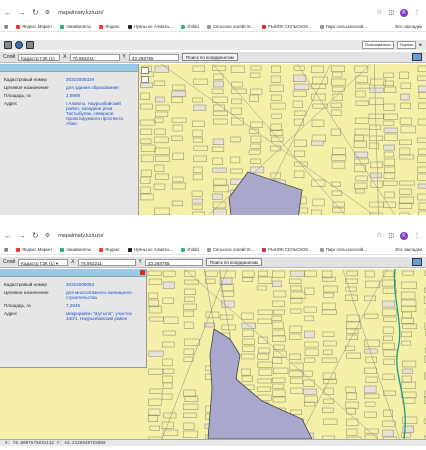  I want to click on zoom-out-button, so click(145, 79).